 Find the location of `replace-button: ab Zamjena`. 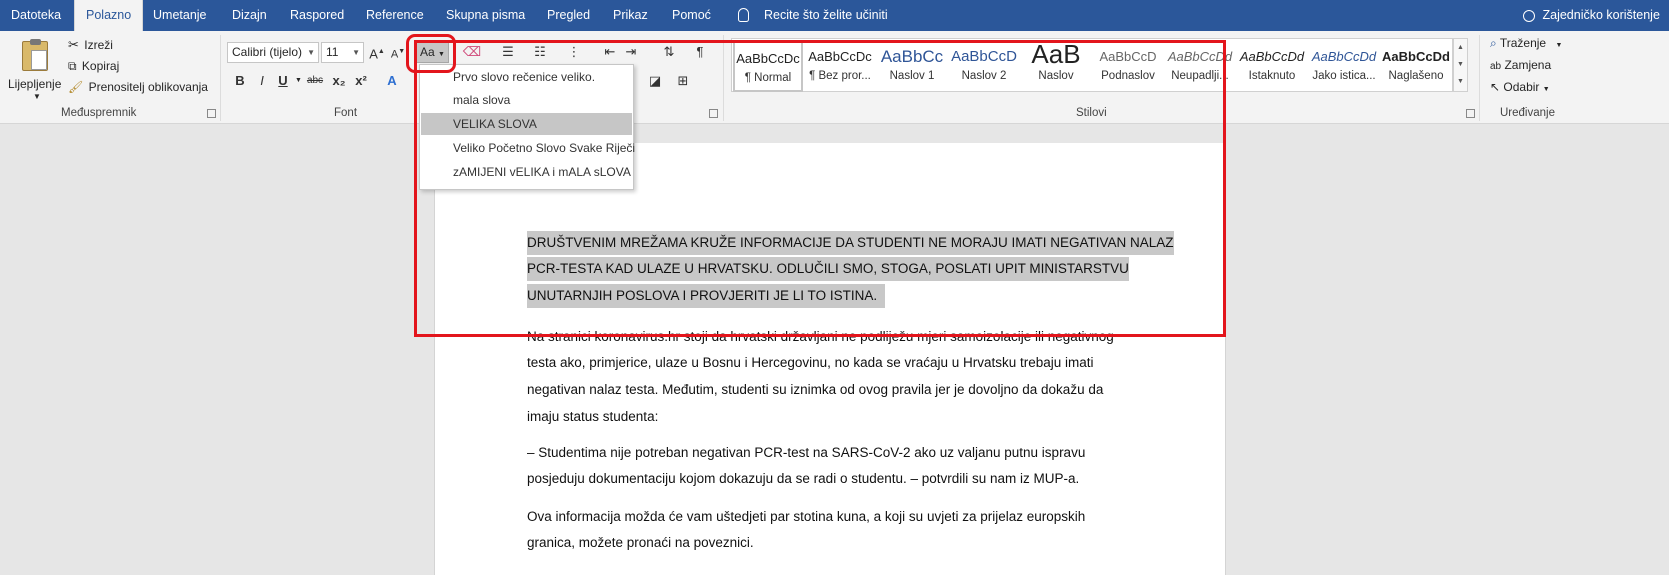

replace-button: ab Zamjena is located at coordinates (1520, 65).